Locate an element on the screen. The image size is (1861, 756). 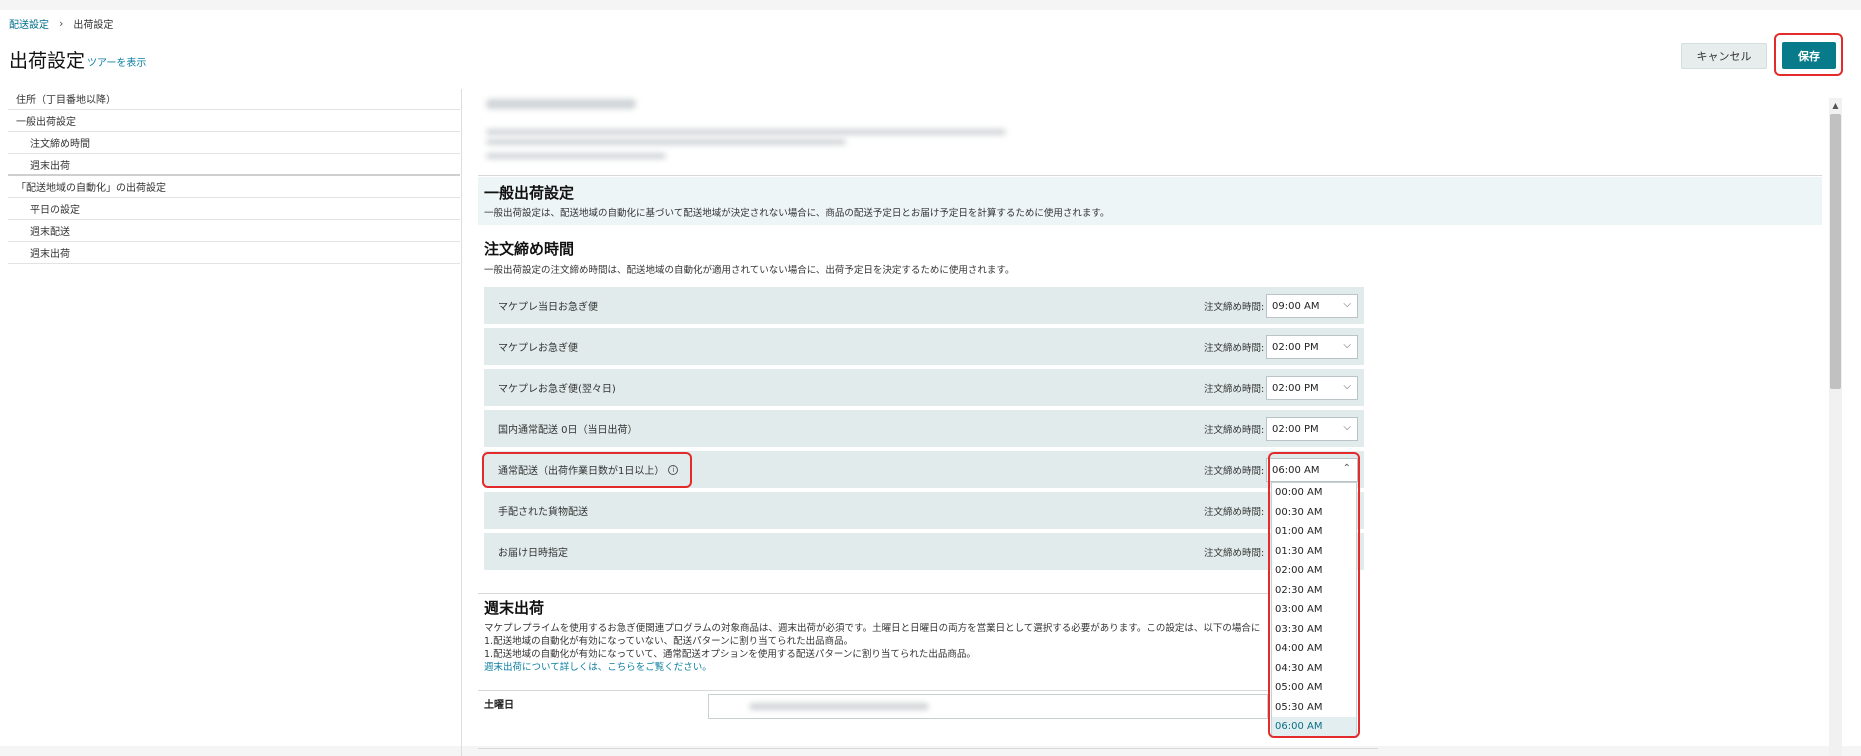
blurred-address-section is located at coordinates (752, 132).